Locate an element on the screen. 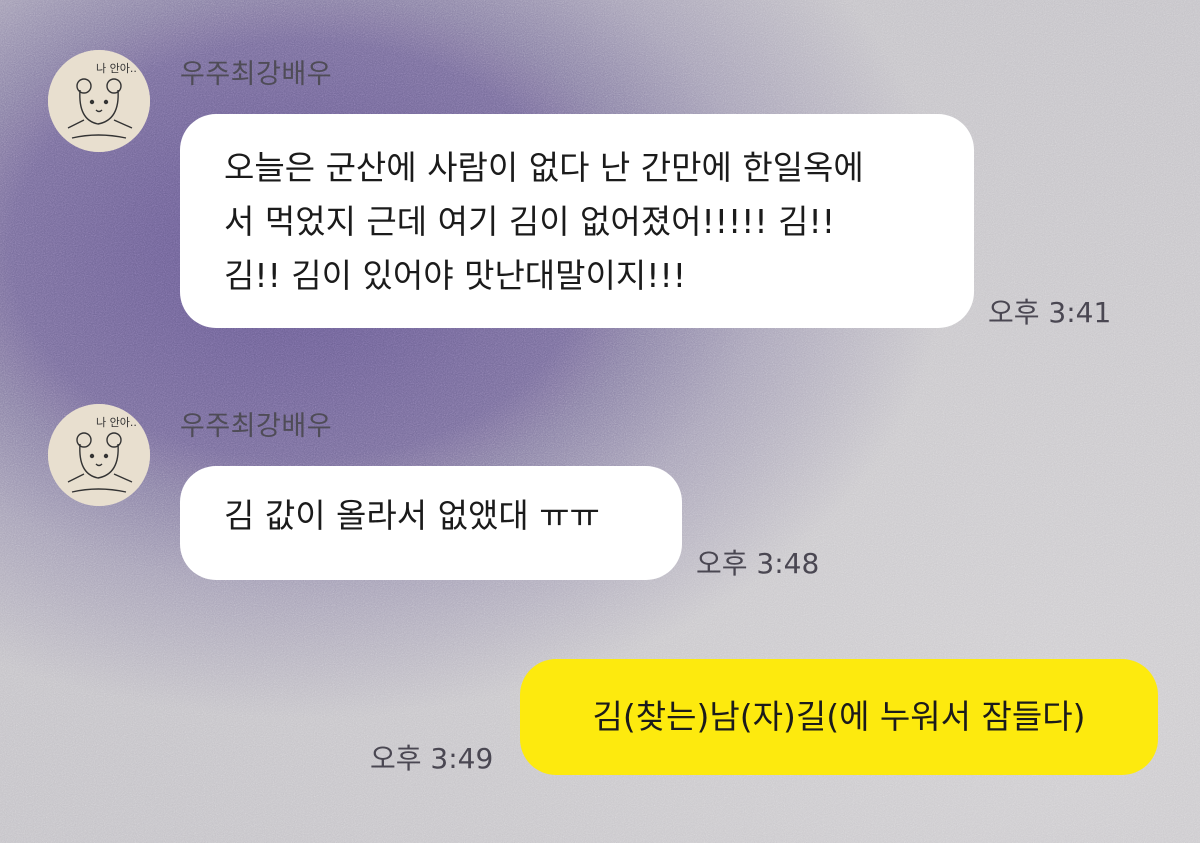  message-text-line: 서 먹었지 근데 여기 김이 없어졌어!!!!! 김!! is located at coordinates (529, 221).